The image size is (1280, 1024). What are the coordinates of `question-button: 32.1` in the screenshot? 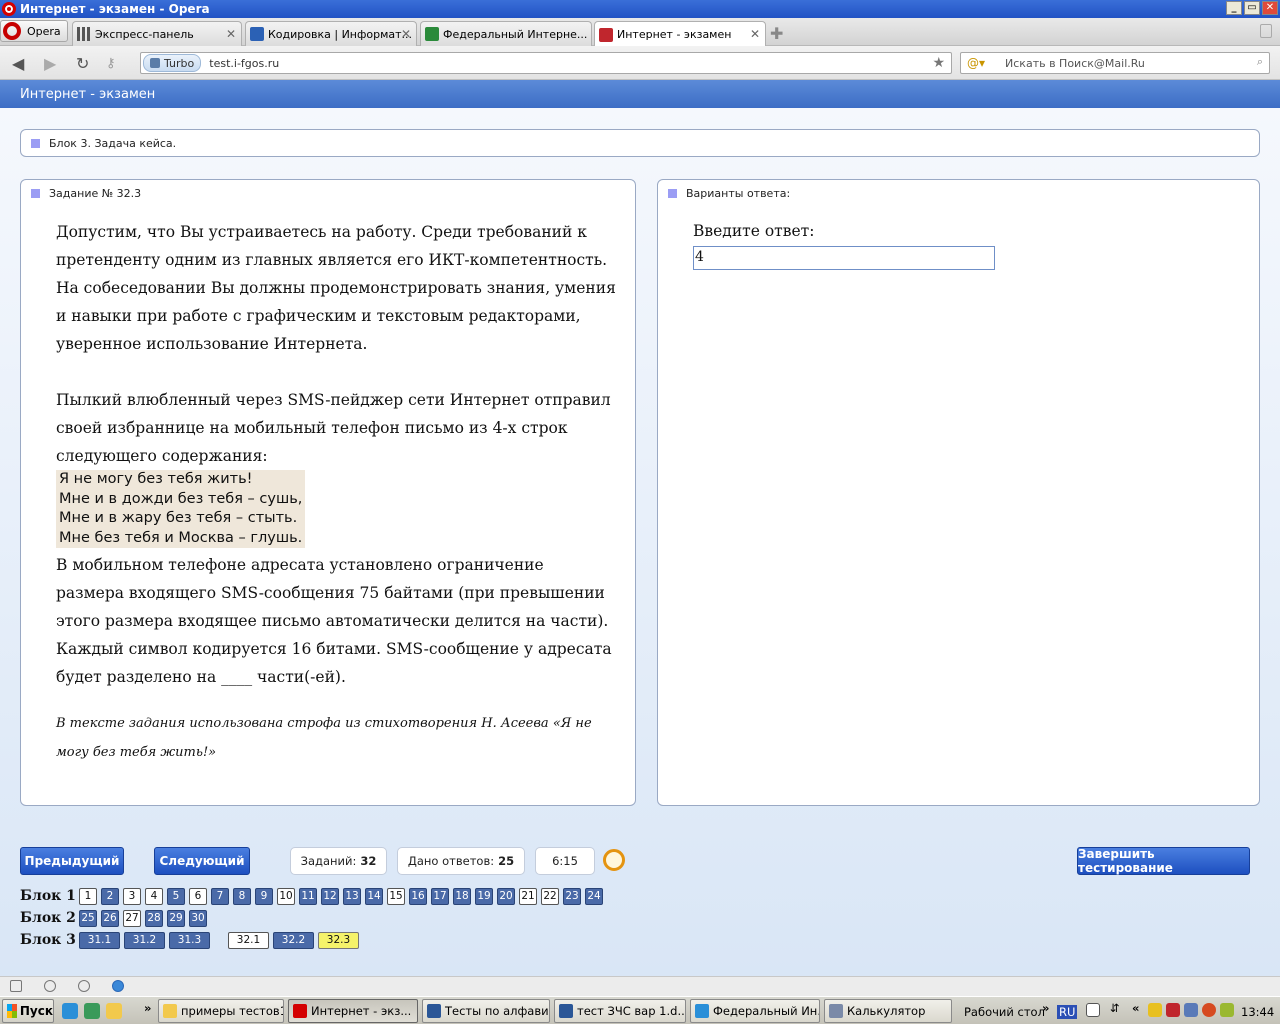 It's located at (248, 940).